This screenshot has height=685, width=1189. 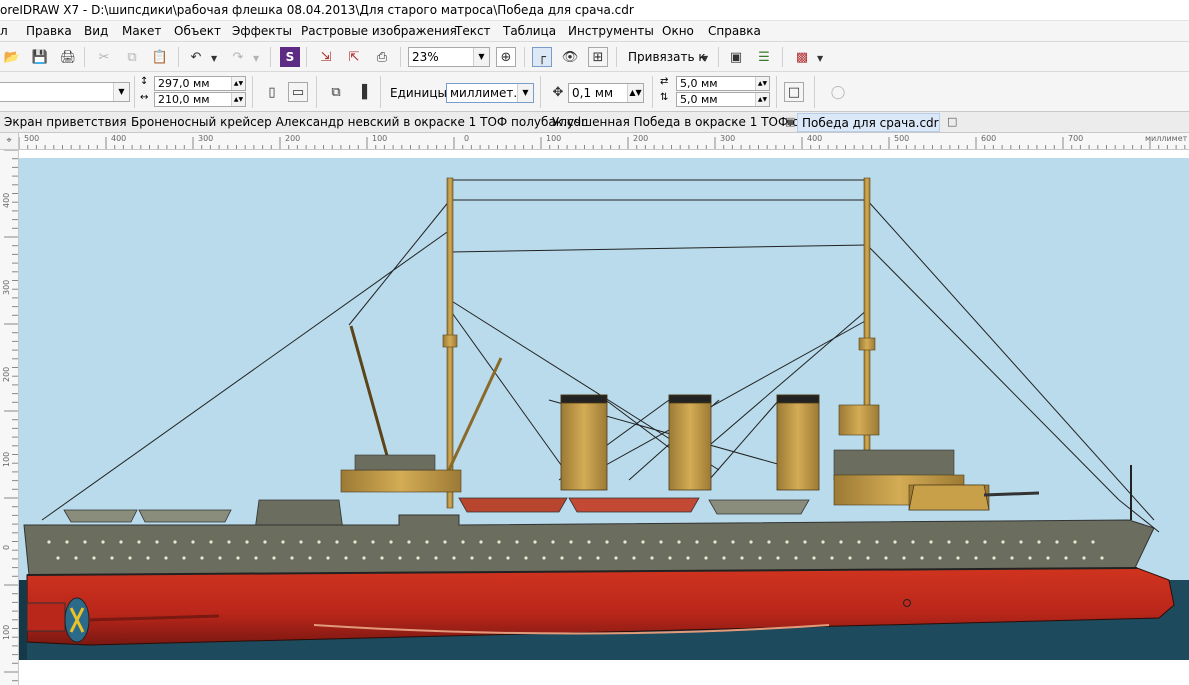 What do you see at coordinates (362, 92) in the screenshot?
I see `current-page-icon: ▐` at bounding box center [362, 92].